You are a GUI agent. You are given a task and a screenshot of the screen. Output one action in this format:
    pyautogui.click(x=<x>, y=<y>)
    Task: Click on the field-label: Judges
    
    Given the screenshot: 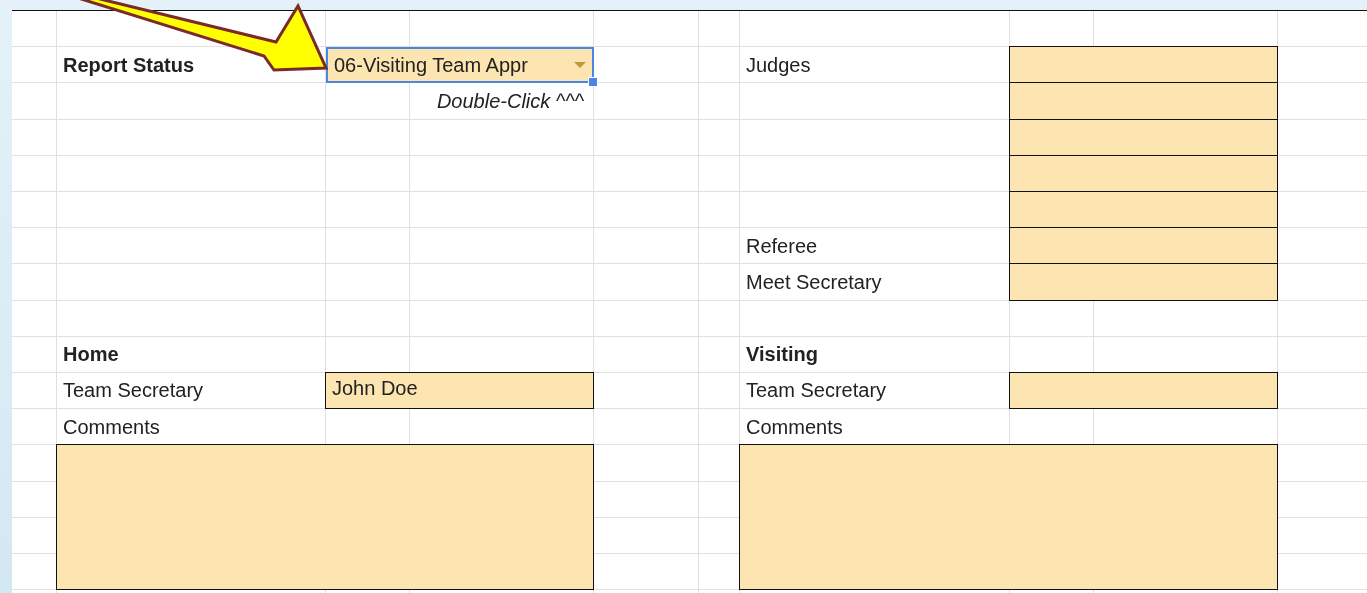 What is the action you would take?
    pyautogui.click(x=778, y=65)
    